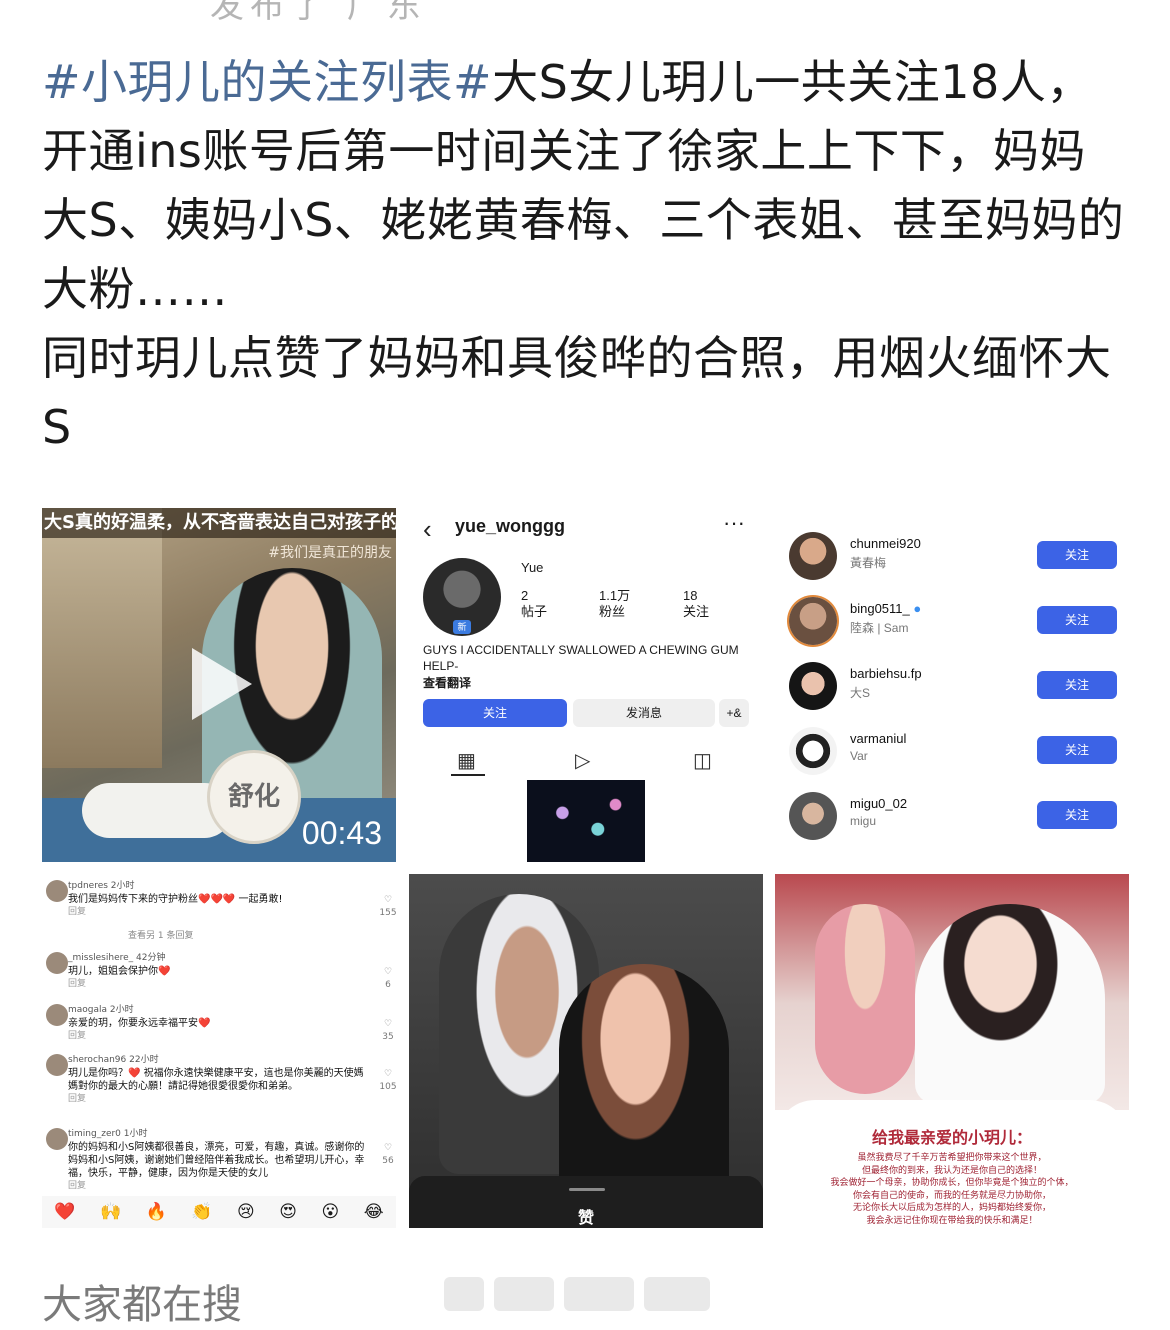 The height and width of the screenshot is (1330, 1170). Describe the element at coordinates (142, 1305) in the screenshot. I see `search-section-label: 大家都在搜` at that location.